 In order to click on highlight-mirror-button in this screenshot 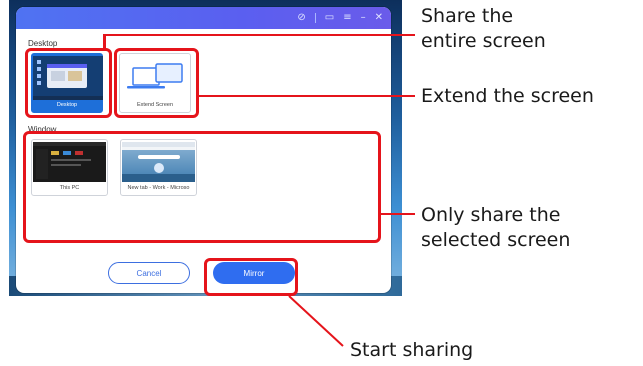, I will do `click(251, 277)`.